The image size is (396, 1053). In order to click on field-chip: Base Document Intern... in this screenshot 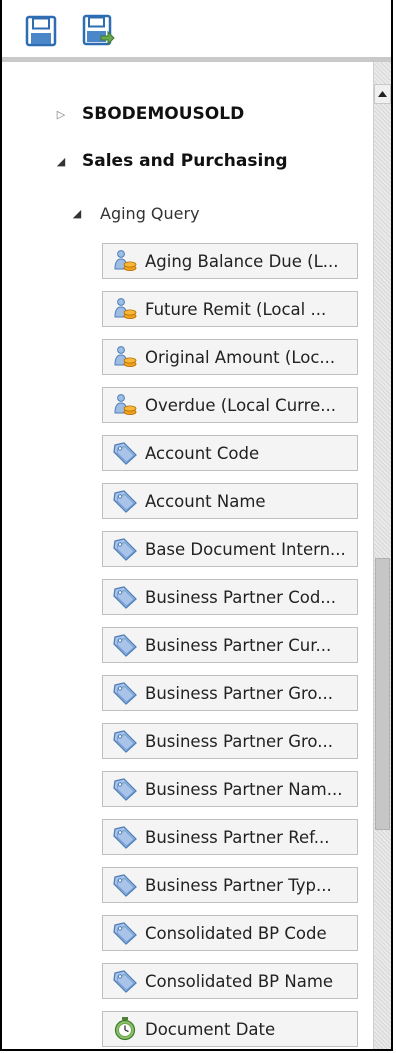, I will do `click(230, 549)`.